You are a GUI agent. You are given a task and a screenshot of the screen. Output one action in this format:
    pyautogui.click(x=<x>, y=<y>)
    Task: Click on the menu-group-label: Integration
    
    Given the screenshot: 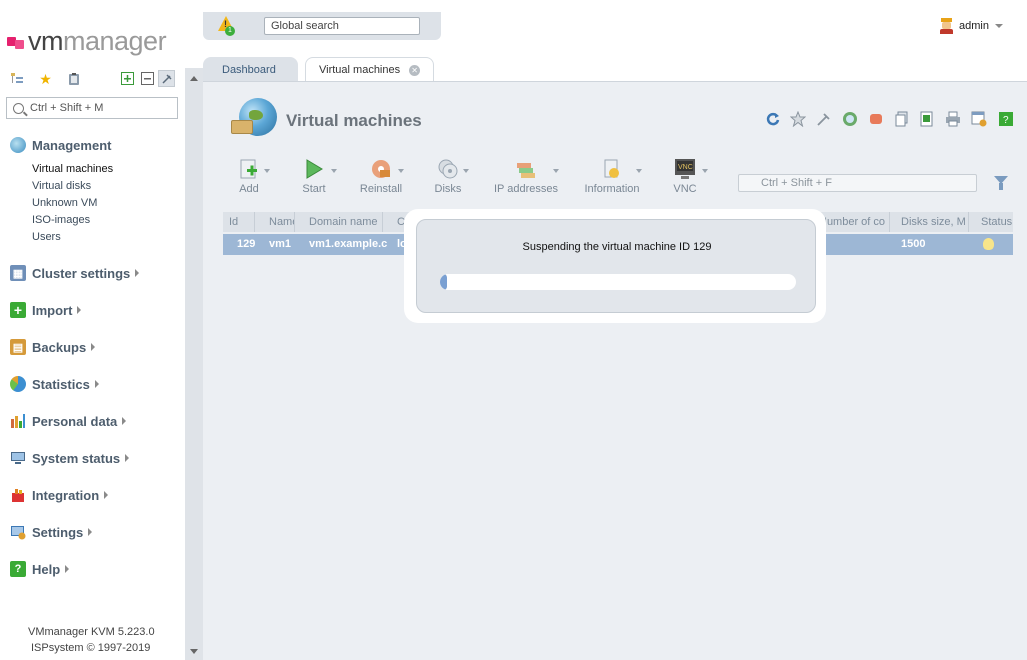 What is the action you would take?
    pyautogui.click(x=66, y=495)
    